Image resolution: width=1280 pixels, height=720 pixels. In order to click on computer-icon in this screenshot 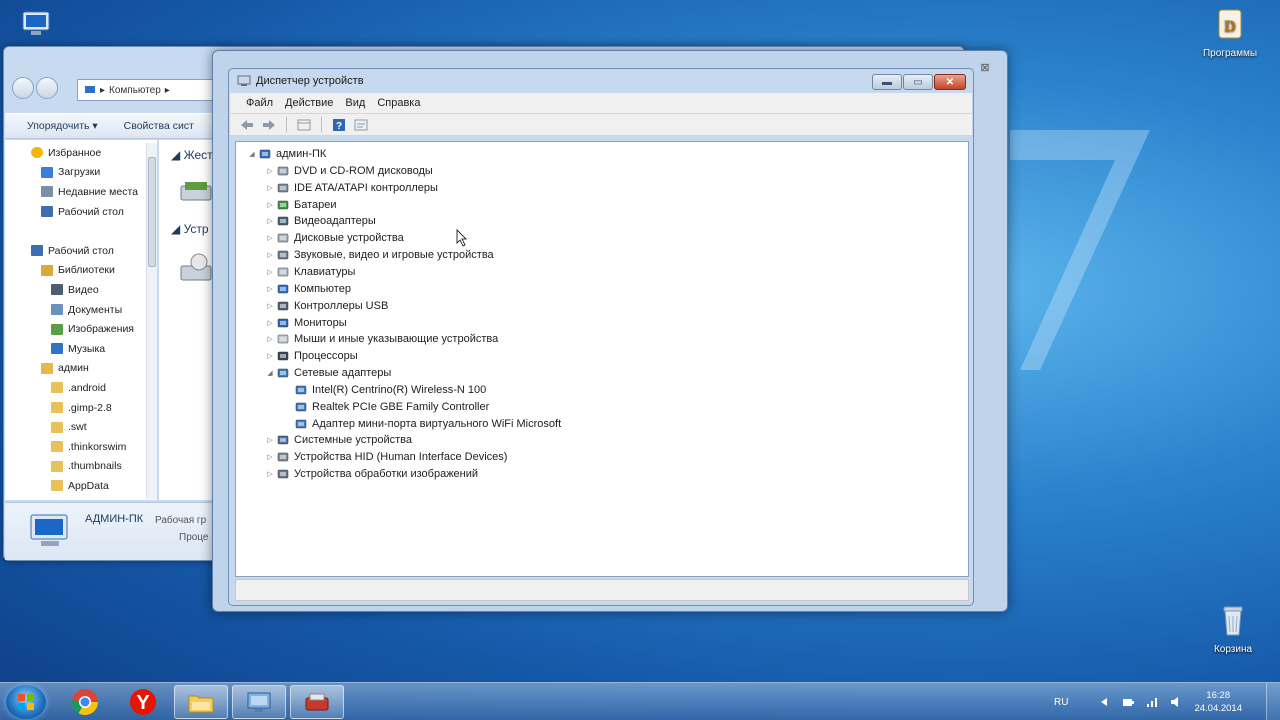, I will do `click(90, 89)`.